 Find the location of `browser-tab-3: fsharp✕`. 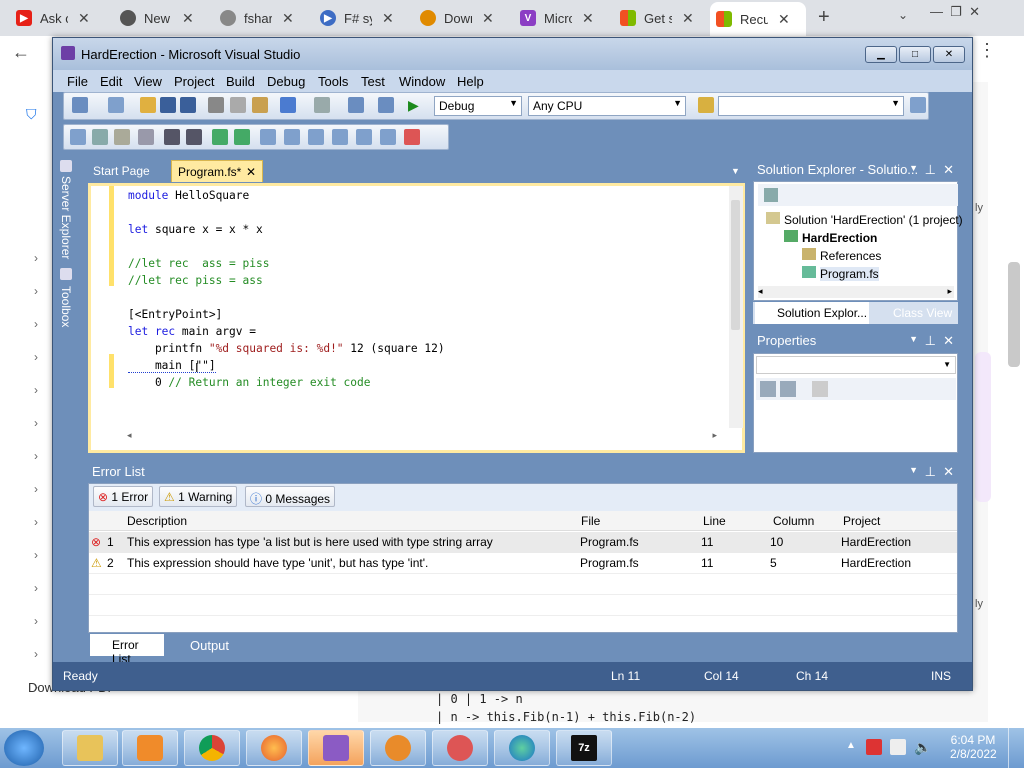

browser-tab-3: fsharp✕ is located at coordinates (264, 18).